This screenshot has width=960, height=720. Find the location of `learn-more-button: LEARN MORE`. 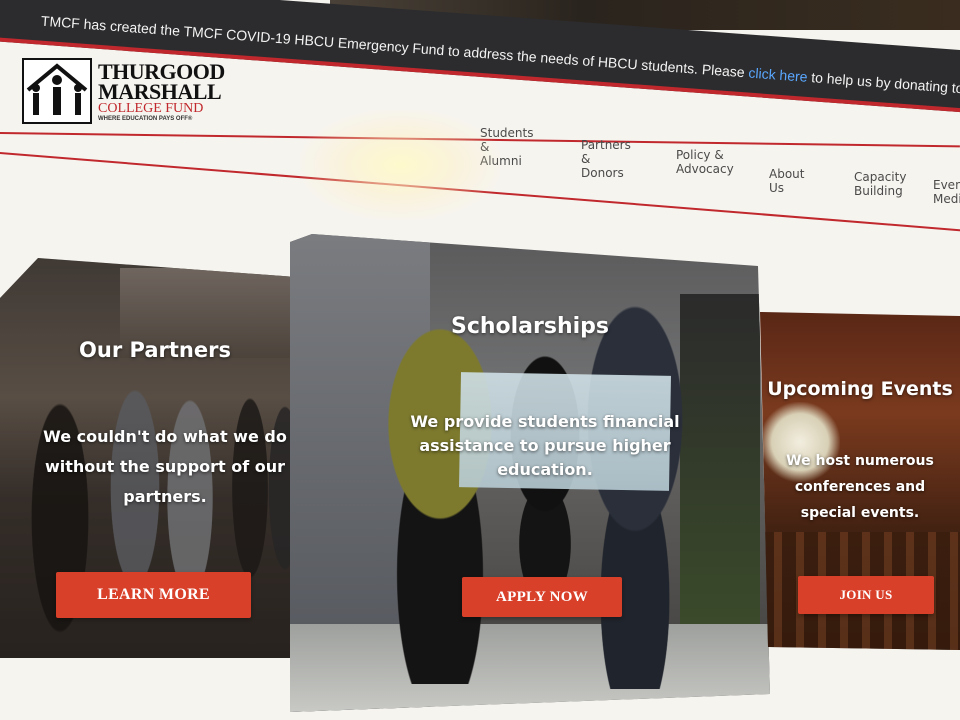

learn-more-button: LEARN MORE is located at coordinates (153, 595).